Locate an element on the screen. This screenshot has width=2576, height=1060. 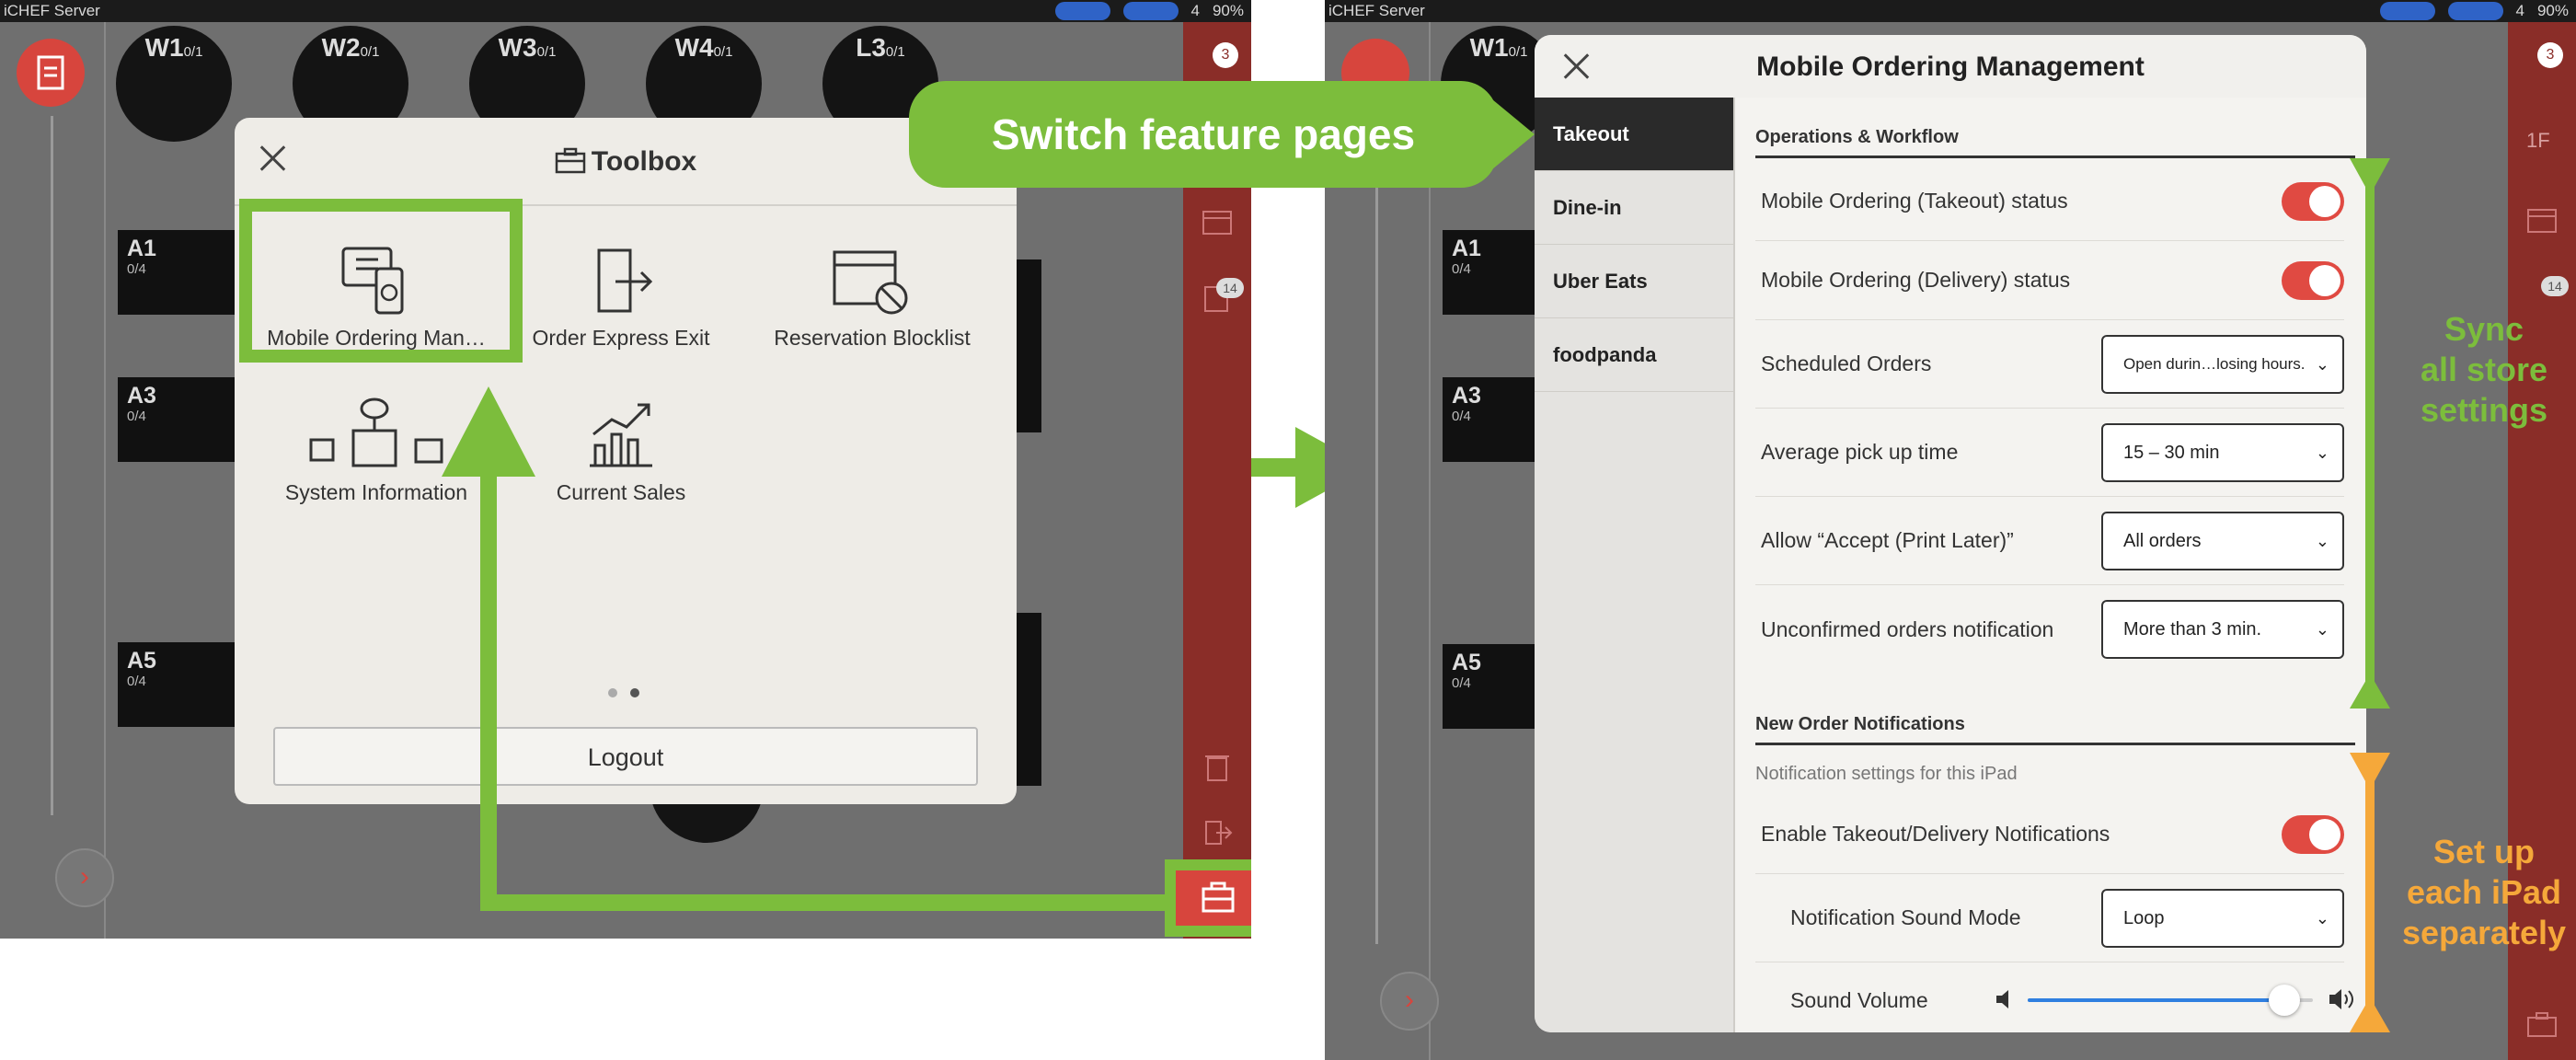
callout-text: Switch feature pages is located at coordinates (1203, 134).